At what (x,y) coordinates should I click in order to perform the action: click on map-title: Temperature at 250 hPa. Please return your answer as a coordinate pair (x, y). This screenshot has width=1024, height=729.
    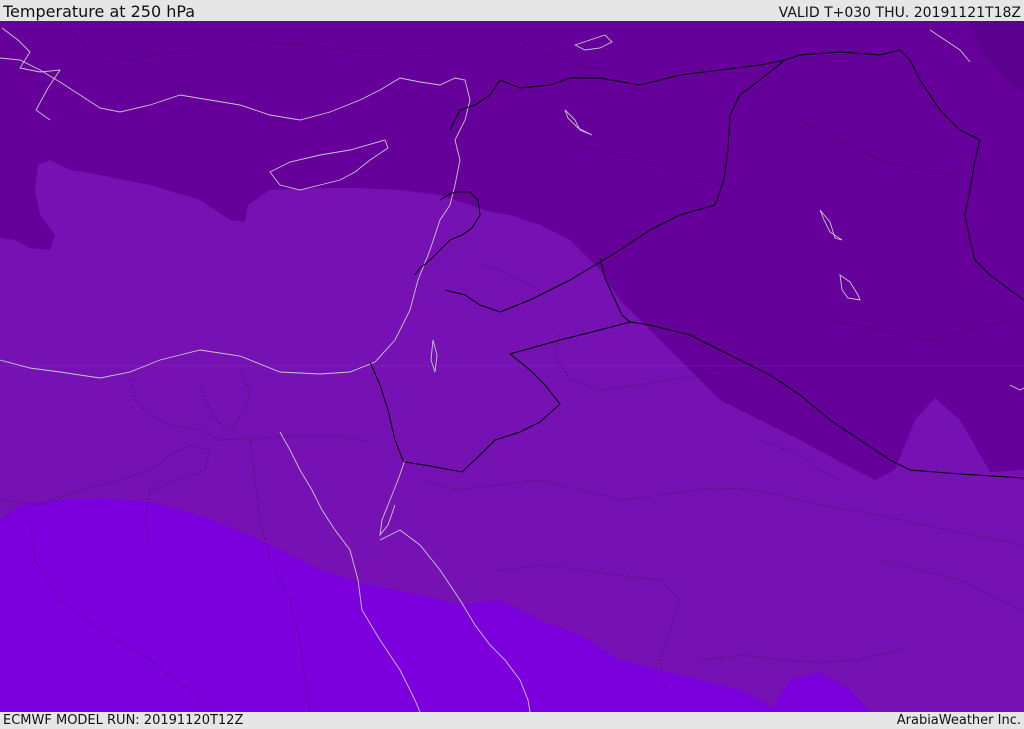
    Looking at the image, I should click on (99, 11).